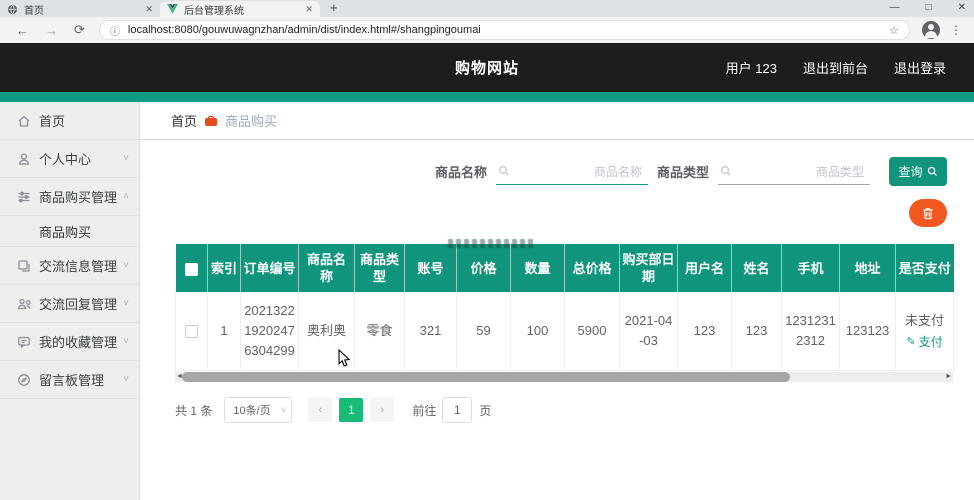  Describe the element at coordinates (79, 30) in the screenshot. I see `refresh-icon: ⟳` at that location.